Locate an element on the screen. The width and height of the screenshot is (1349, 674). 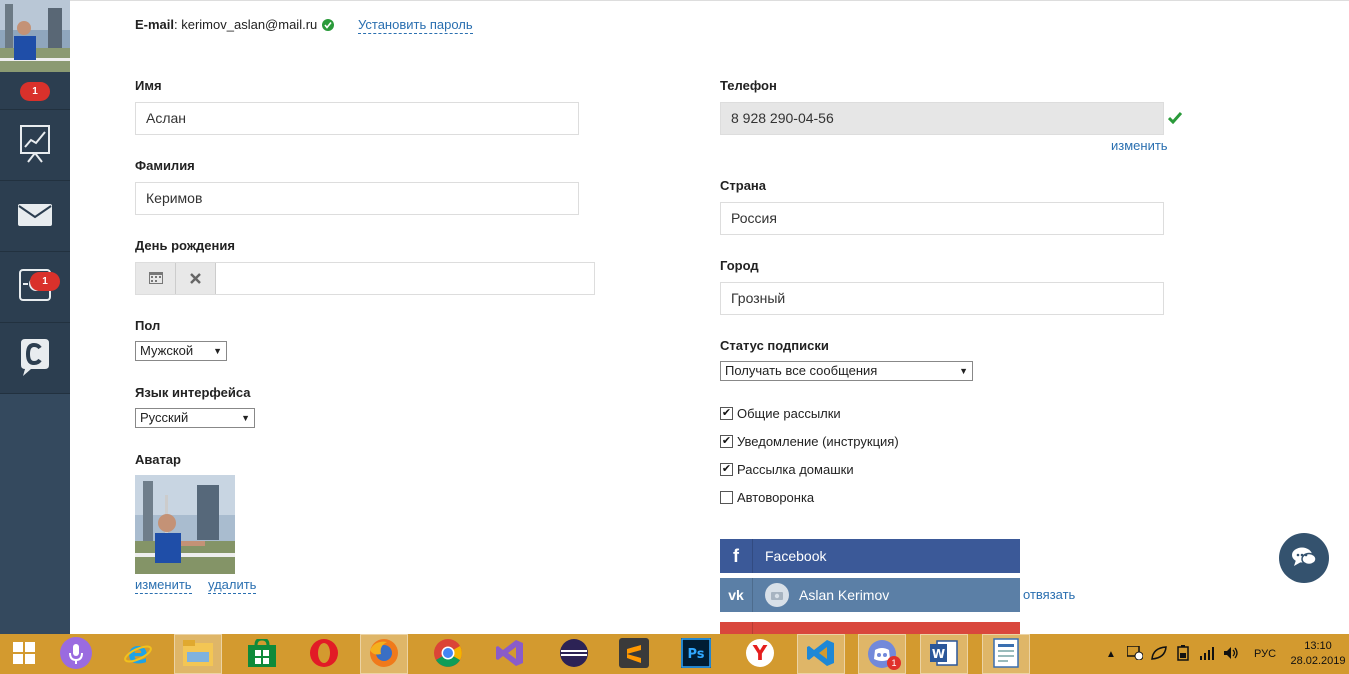
city-input: Грозный is located at coordinates (942, 298).